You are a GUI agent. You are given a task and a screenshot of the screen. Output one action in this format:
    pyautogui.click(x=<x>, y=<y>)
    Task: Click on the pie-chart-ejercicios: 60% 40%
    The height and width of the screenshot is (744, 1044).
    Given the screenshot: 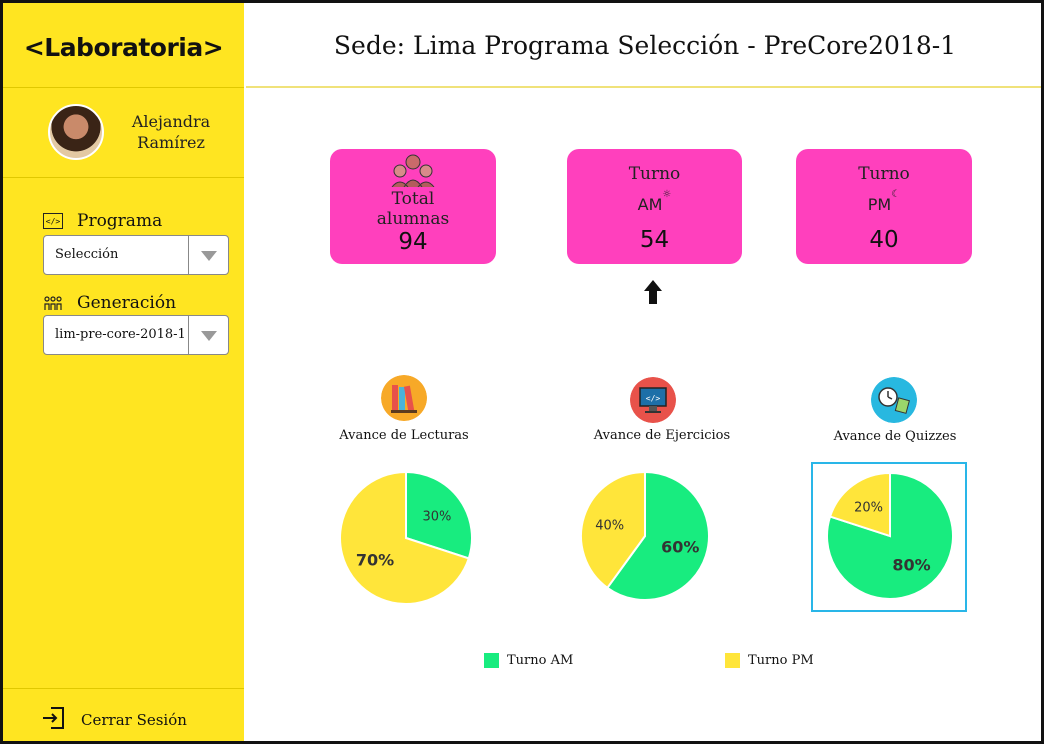 What is the action you would take?
    pyautogui.click(x=645, y=536)
    